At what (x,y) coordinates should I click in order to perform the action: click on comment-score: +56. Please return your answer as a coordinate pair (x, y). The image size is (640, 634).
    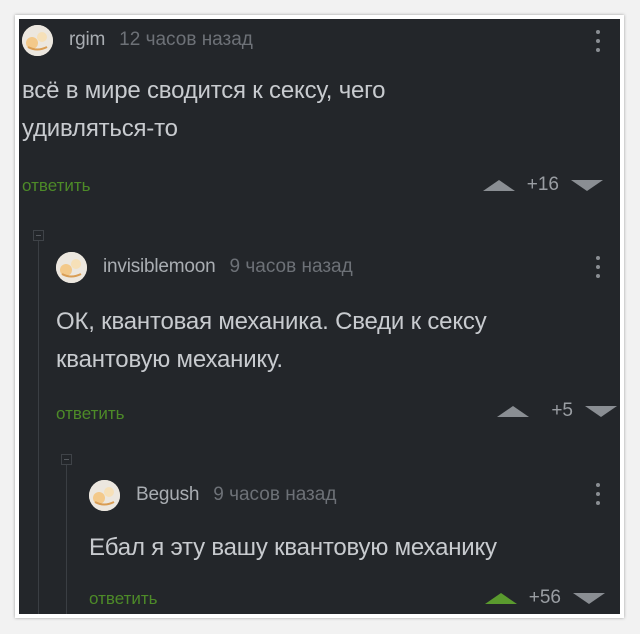
    Looking at the image, I should click on (544, 597).